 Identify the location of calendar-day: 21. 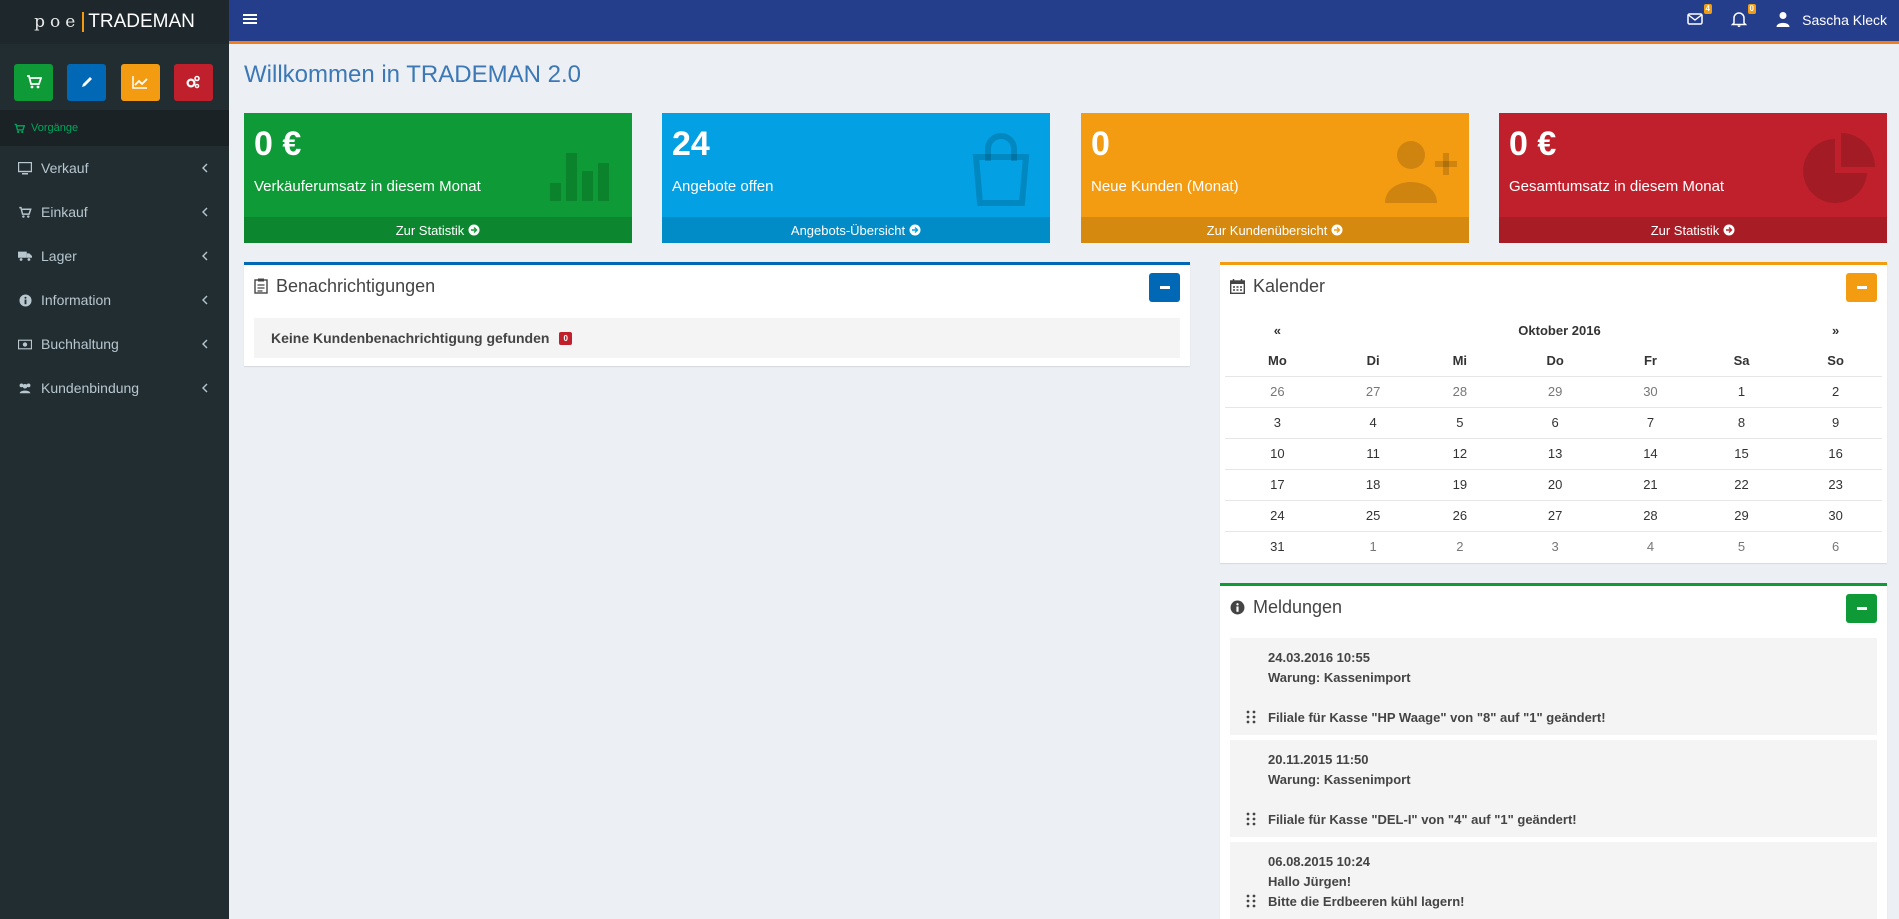
(1650, 484).